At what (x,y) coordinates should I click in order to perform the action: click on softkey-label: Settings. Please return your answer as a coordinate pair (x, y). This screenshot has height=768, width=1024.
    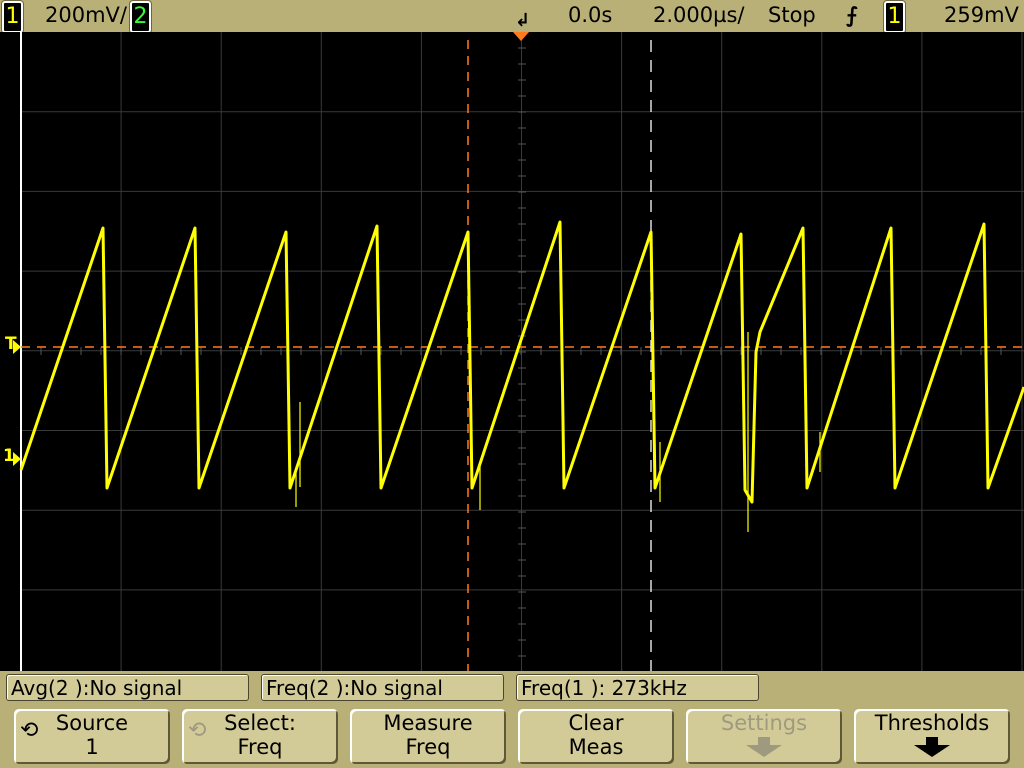
    Looking at the image, I should click on (764, 723).